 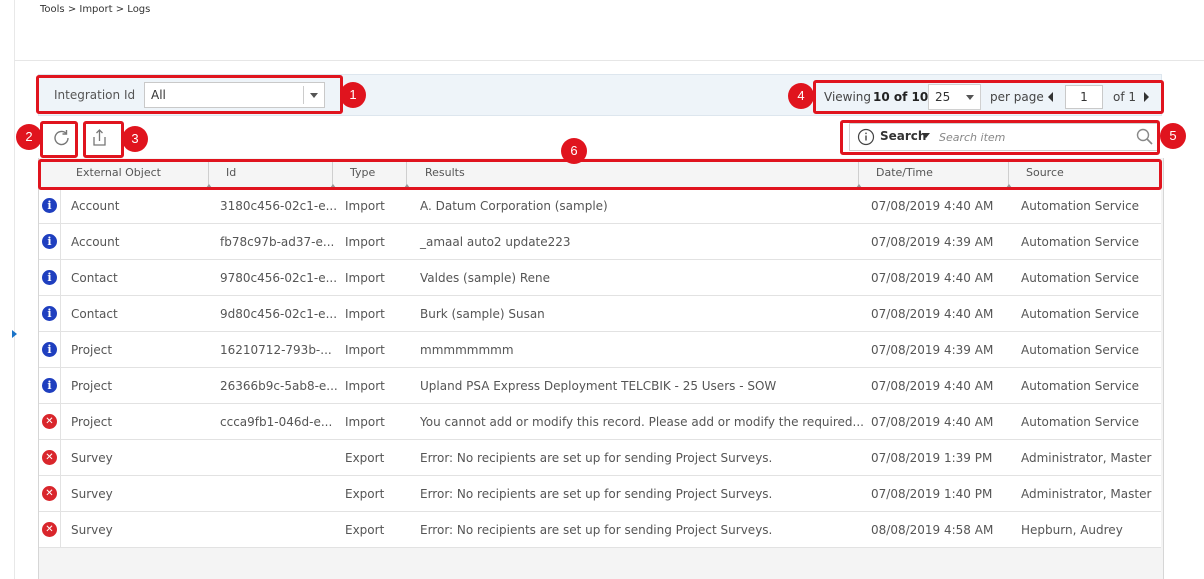 What do you see at coordinates (932, 494) in the screenshot?
I see `cell-datetime: 07/08/2019 1:40 PM` at bounding box center [932, 494].